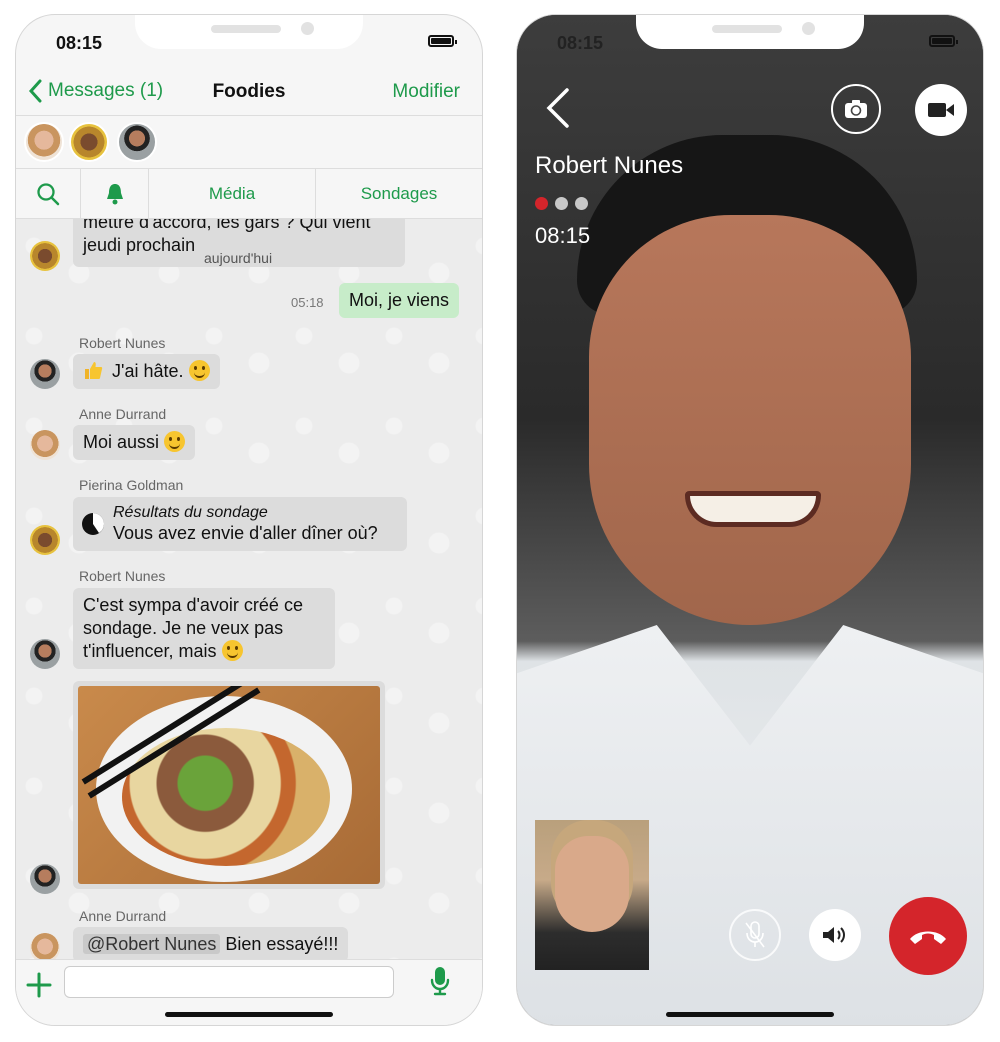 This screenshot has height=1042, width=1000. What do you see at coordinates (229, 982) in the screenshot?
I see `message-input` at bounding box center [229, 982].